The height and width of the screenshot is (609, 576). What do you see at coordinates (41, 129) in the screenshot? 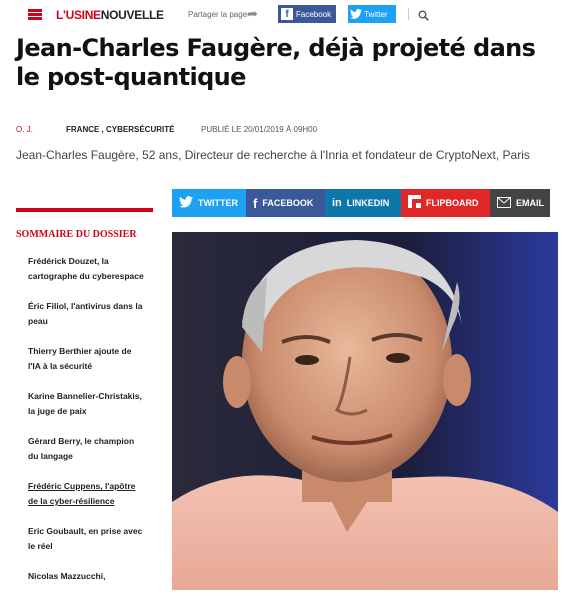
I see `article-author: O. J.` at bounding box center [41, 129].